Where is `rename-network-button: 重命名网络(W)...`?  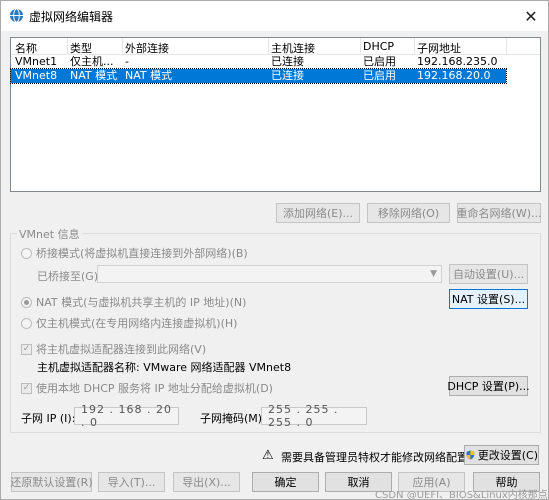 rename-network-button: 重命名网络(W)... is located at coordinates (499, 213).